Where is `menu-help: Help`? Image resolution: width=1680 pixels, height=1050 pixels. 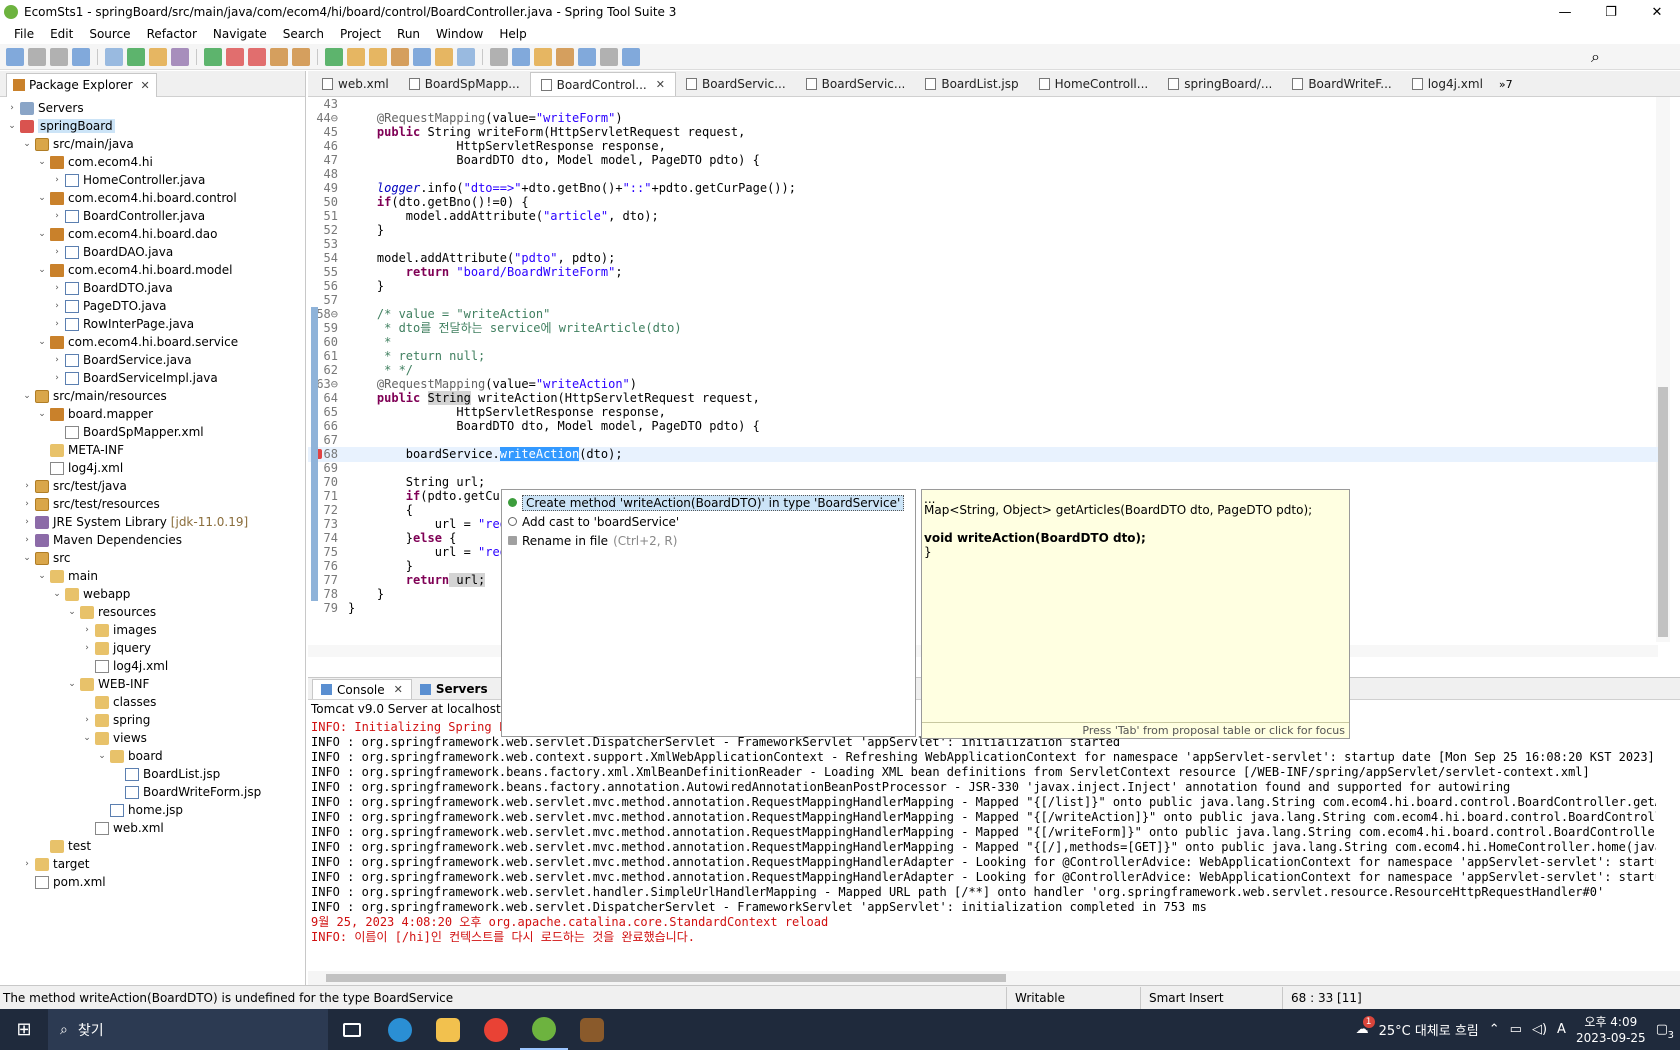
menu-help: Help is located at coordinates (512, 34).